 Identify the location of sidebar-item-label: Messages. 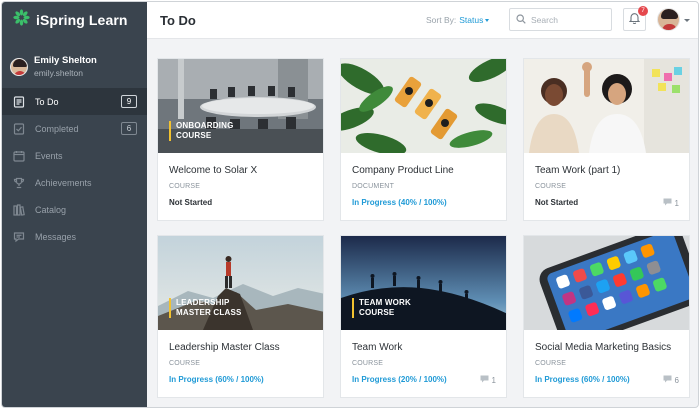
(56, 236).